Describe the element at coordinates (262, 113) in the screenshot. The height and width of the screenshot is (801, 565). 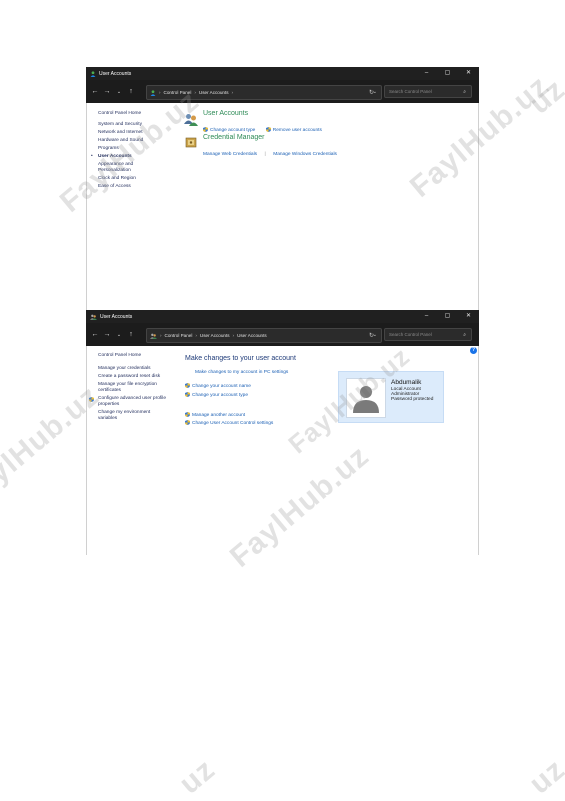
I see `user-accounts-heading: User Accounts` at that location.